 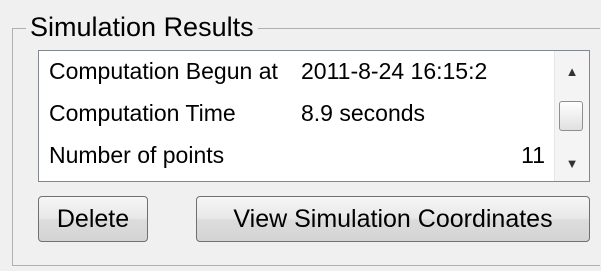 I want to click on scrollbar-thumb, so click(x=571, y=116).